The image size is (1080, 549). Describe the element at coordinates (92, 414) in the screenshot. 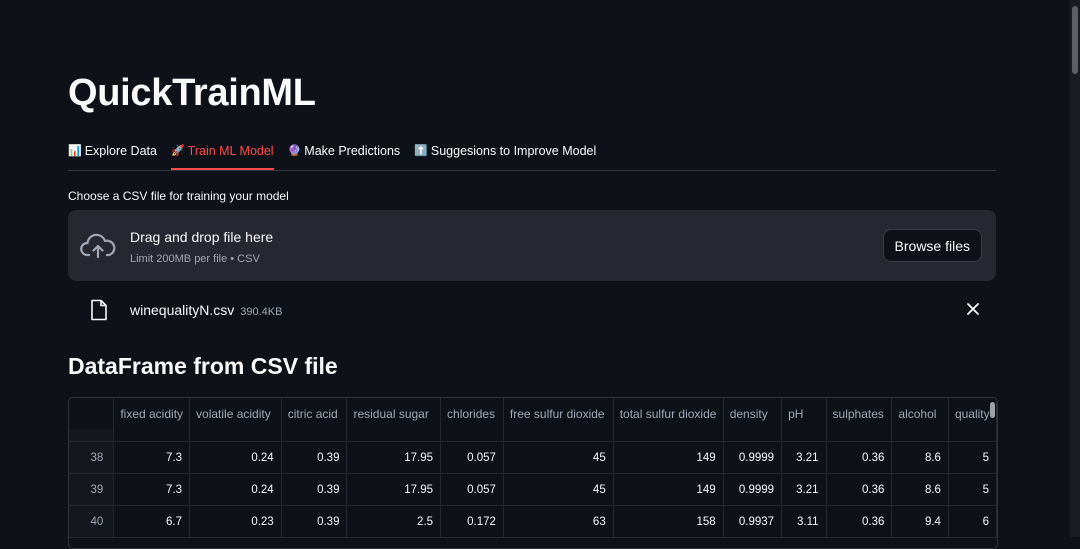

I see `index-header` at that location.